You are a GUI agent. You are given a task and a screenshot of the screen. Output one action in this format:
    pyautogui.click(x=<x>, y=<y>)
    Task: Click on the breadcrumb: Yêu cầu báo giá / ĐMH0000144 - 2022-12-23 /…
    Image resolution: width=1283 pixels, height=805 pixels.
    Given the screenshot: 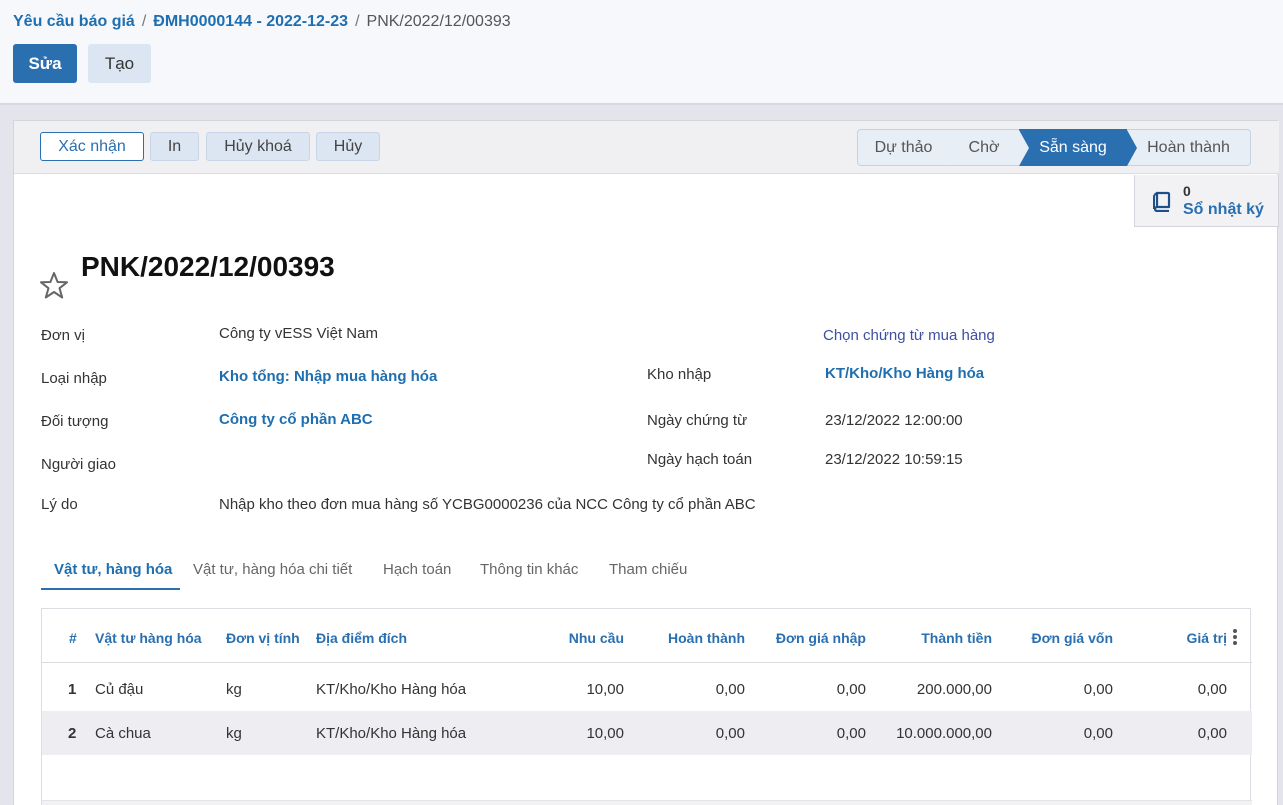 What is the action you would take?
    pyautogui.click(x=262, y=22)
    